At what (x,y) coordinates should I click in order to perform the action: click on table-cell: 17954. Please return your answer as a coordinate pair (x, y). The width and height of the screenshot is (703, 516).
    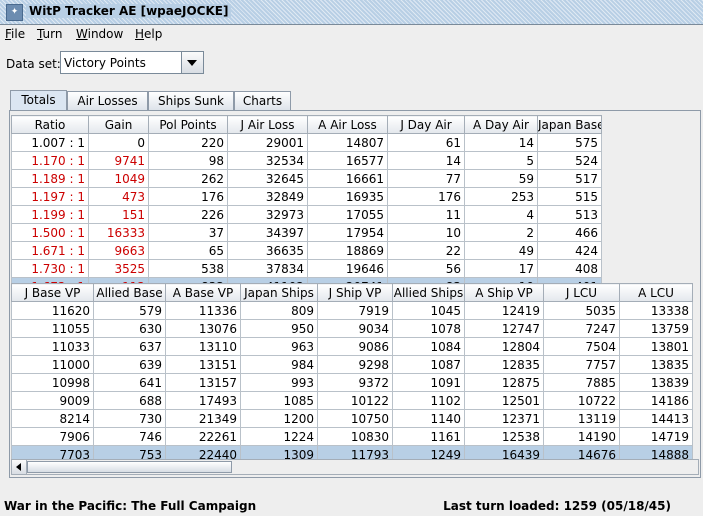
    Looking at the image, I should click on (347, 232).